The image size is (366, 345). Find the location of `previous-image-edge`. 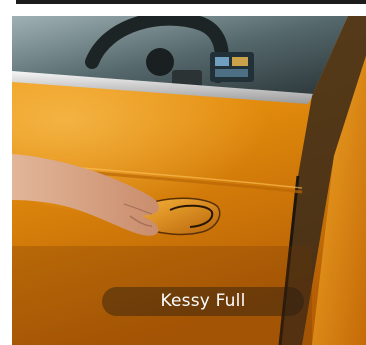

previous-image-edge is located at coordinates (191, 2).